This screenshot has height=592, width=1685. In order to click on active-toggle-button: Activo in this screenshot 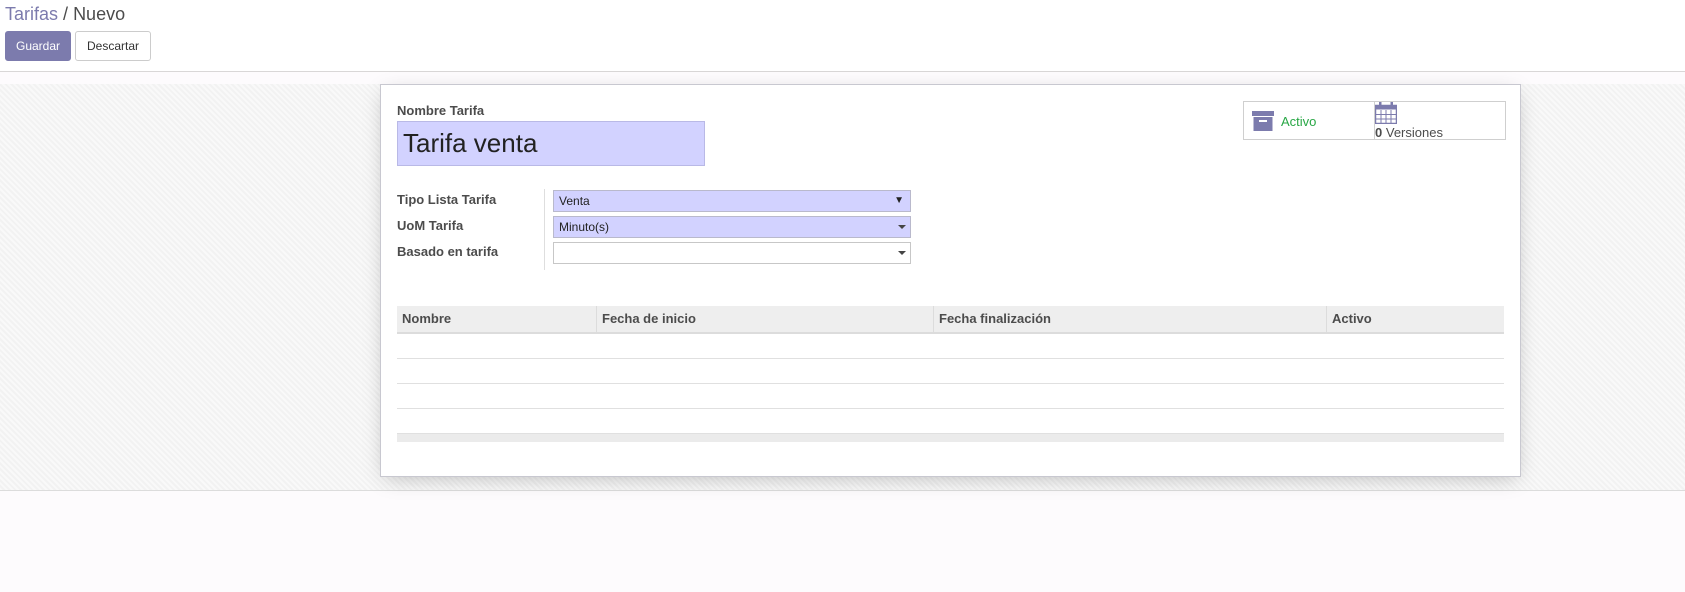, I will do `click(1309, 120)`.